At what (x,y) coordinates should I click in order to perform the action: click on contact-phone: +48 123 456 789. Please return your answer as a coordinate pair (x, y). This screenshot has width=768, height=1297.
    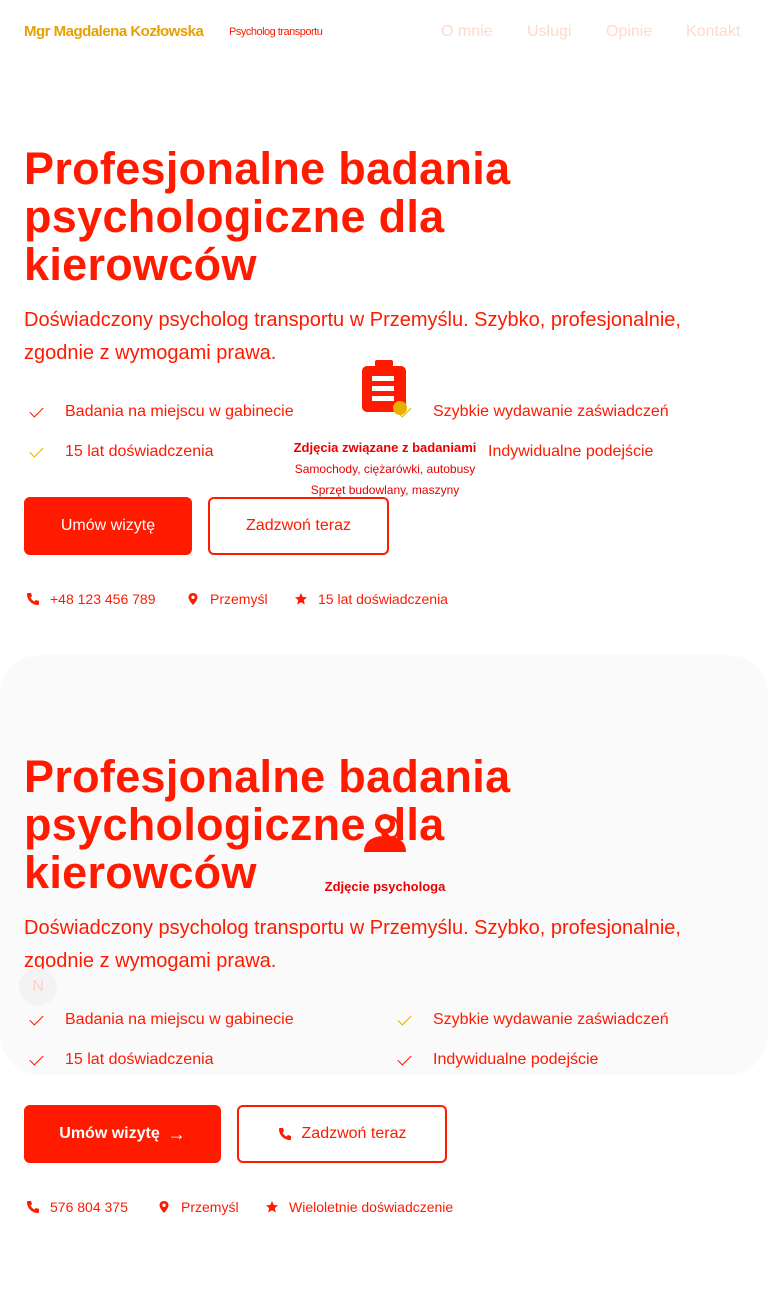
    Looking at the image, I should click on (91, 599).